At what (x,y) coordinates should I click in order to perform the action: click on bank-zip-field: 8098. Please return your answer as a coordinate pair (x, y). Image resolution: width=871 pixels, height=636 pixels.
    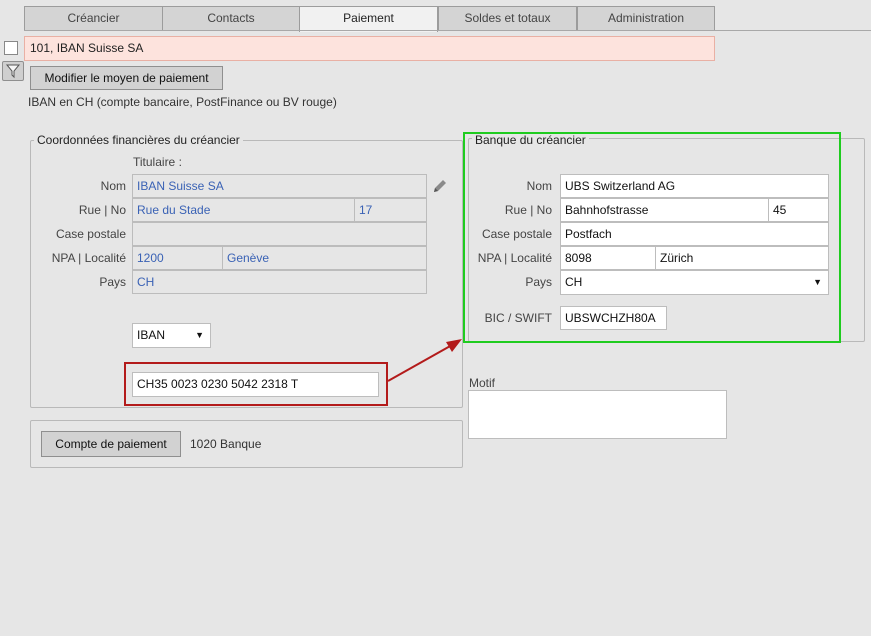
    Looking at the image, I should click on (608, 258).